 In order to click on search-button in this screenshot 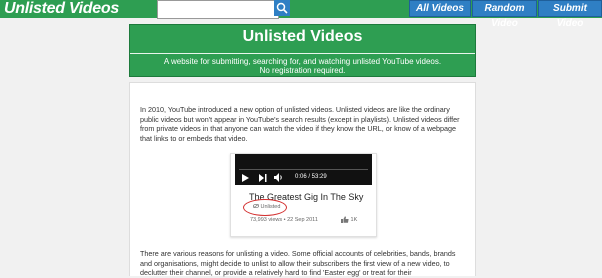, I will do `click(282, 8)`.